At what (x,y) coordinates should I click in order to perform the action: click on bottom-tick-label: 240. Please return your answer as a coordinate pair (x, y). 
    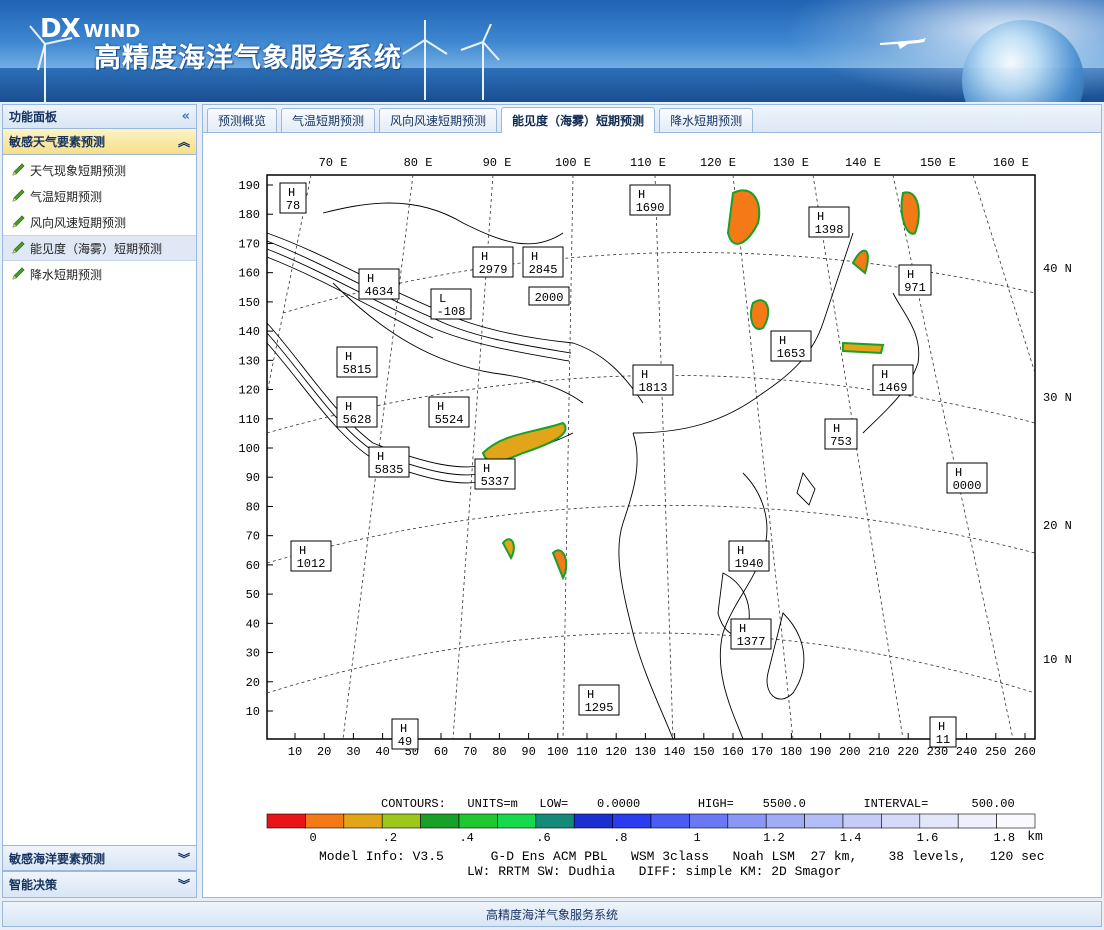
    Looking at the image, I should click on (967, 752).